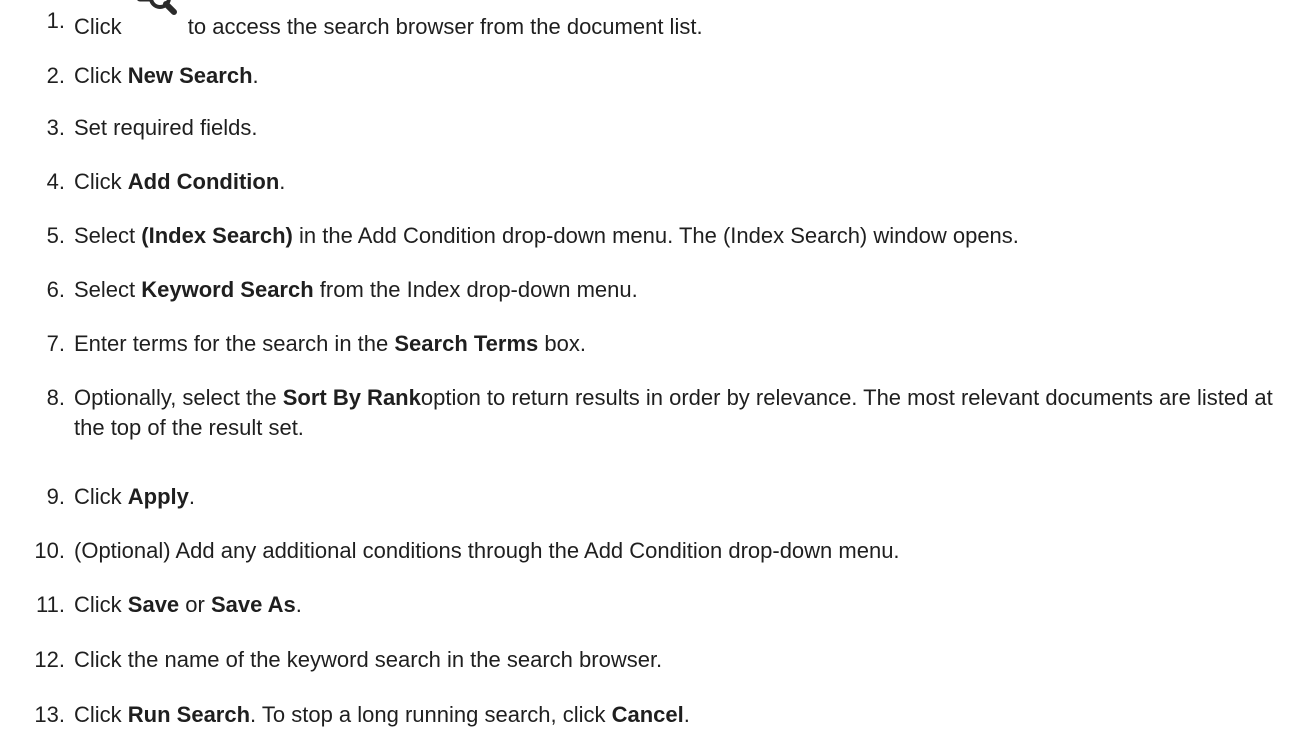  Describe the element at coordinates (178, 397) in the screenshot. I see `step-text-segment: Optionally, select the` at that location.